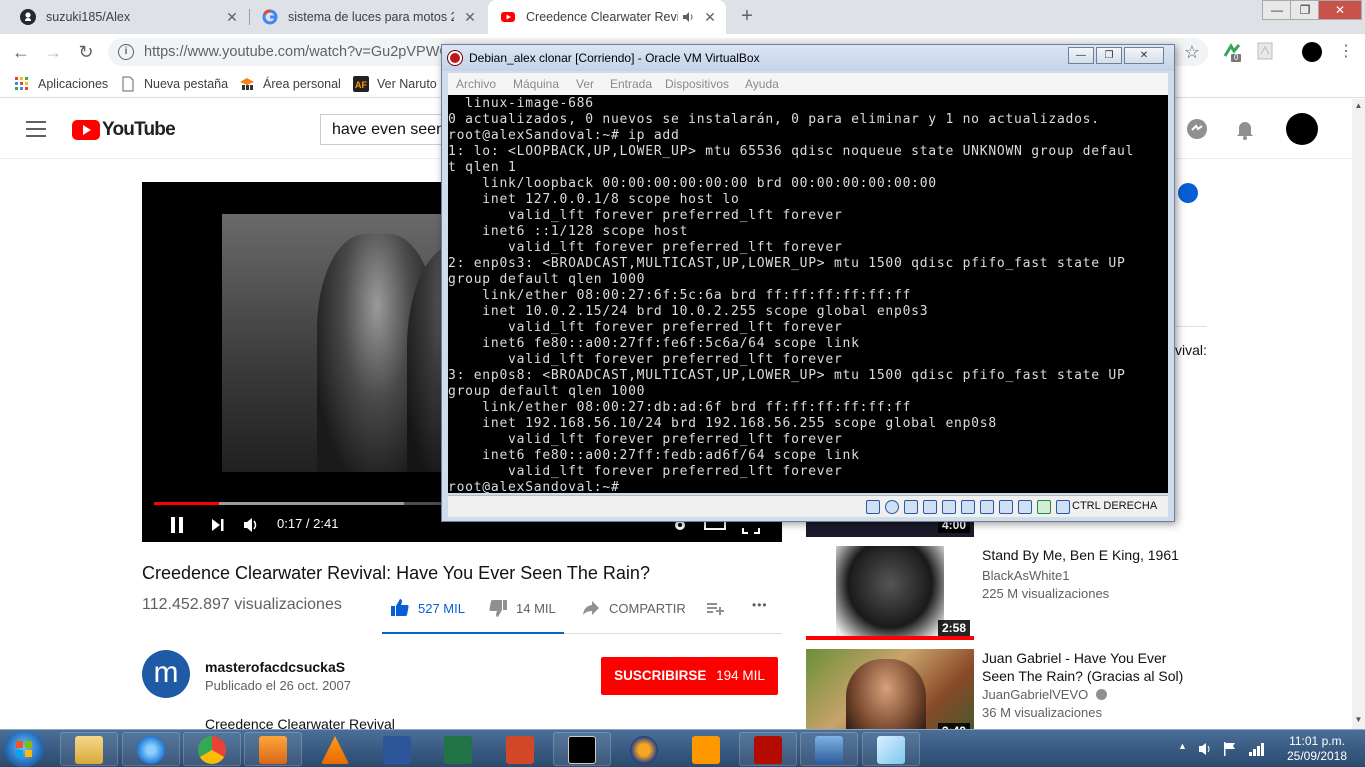  What do you see at coordinates (1346, 52) in the screenshot?
I see `menu-icon: ⋮` at bounding box center [1346, 52].